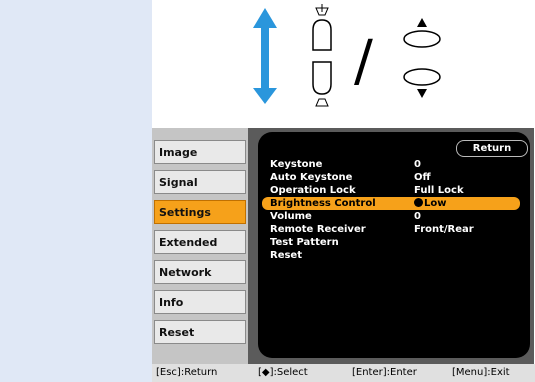  What do you see at coordinates (200, 302) in the screenshot?
I see `sidebar-item-info: Info` at bounding box center [200, 302].